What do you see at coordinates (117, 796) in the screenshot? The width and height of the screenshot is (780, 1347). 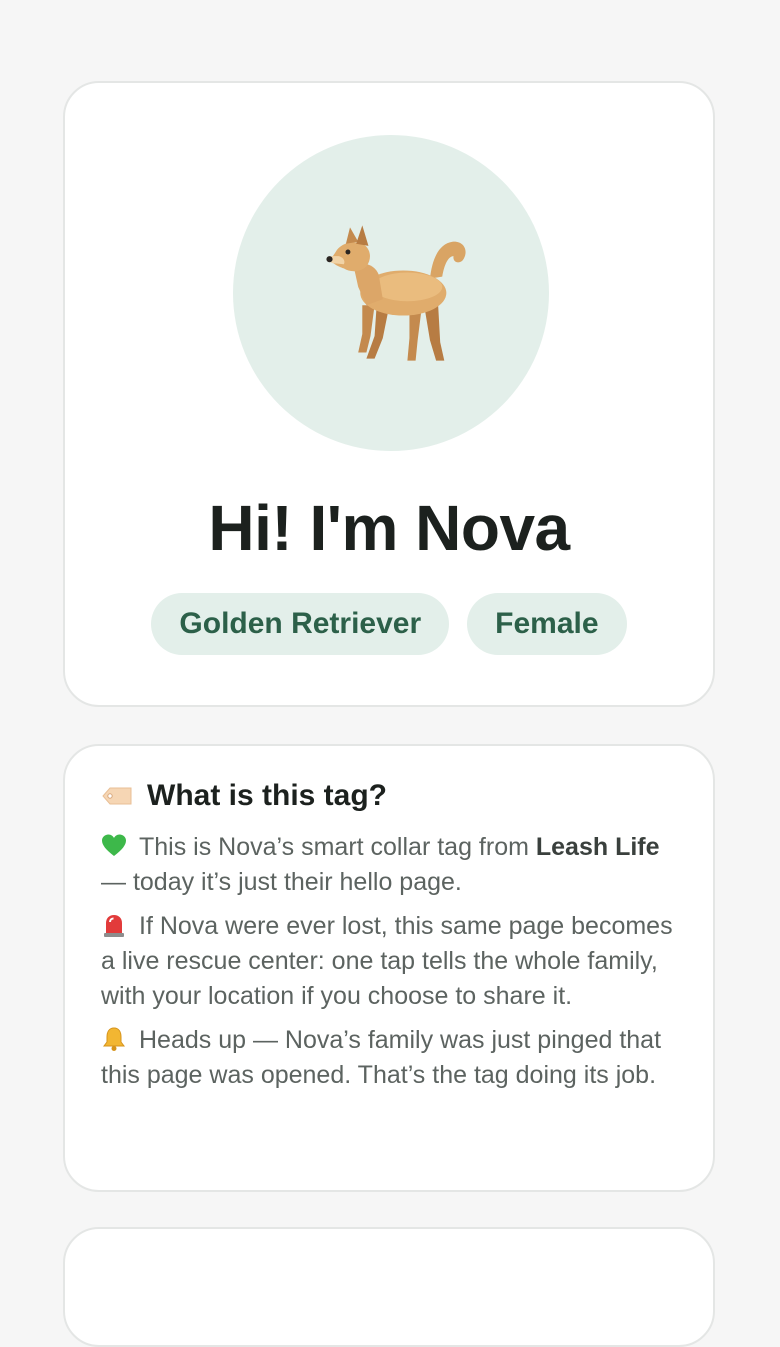 I see `tag-icon` at bounding box center [117, 796].